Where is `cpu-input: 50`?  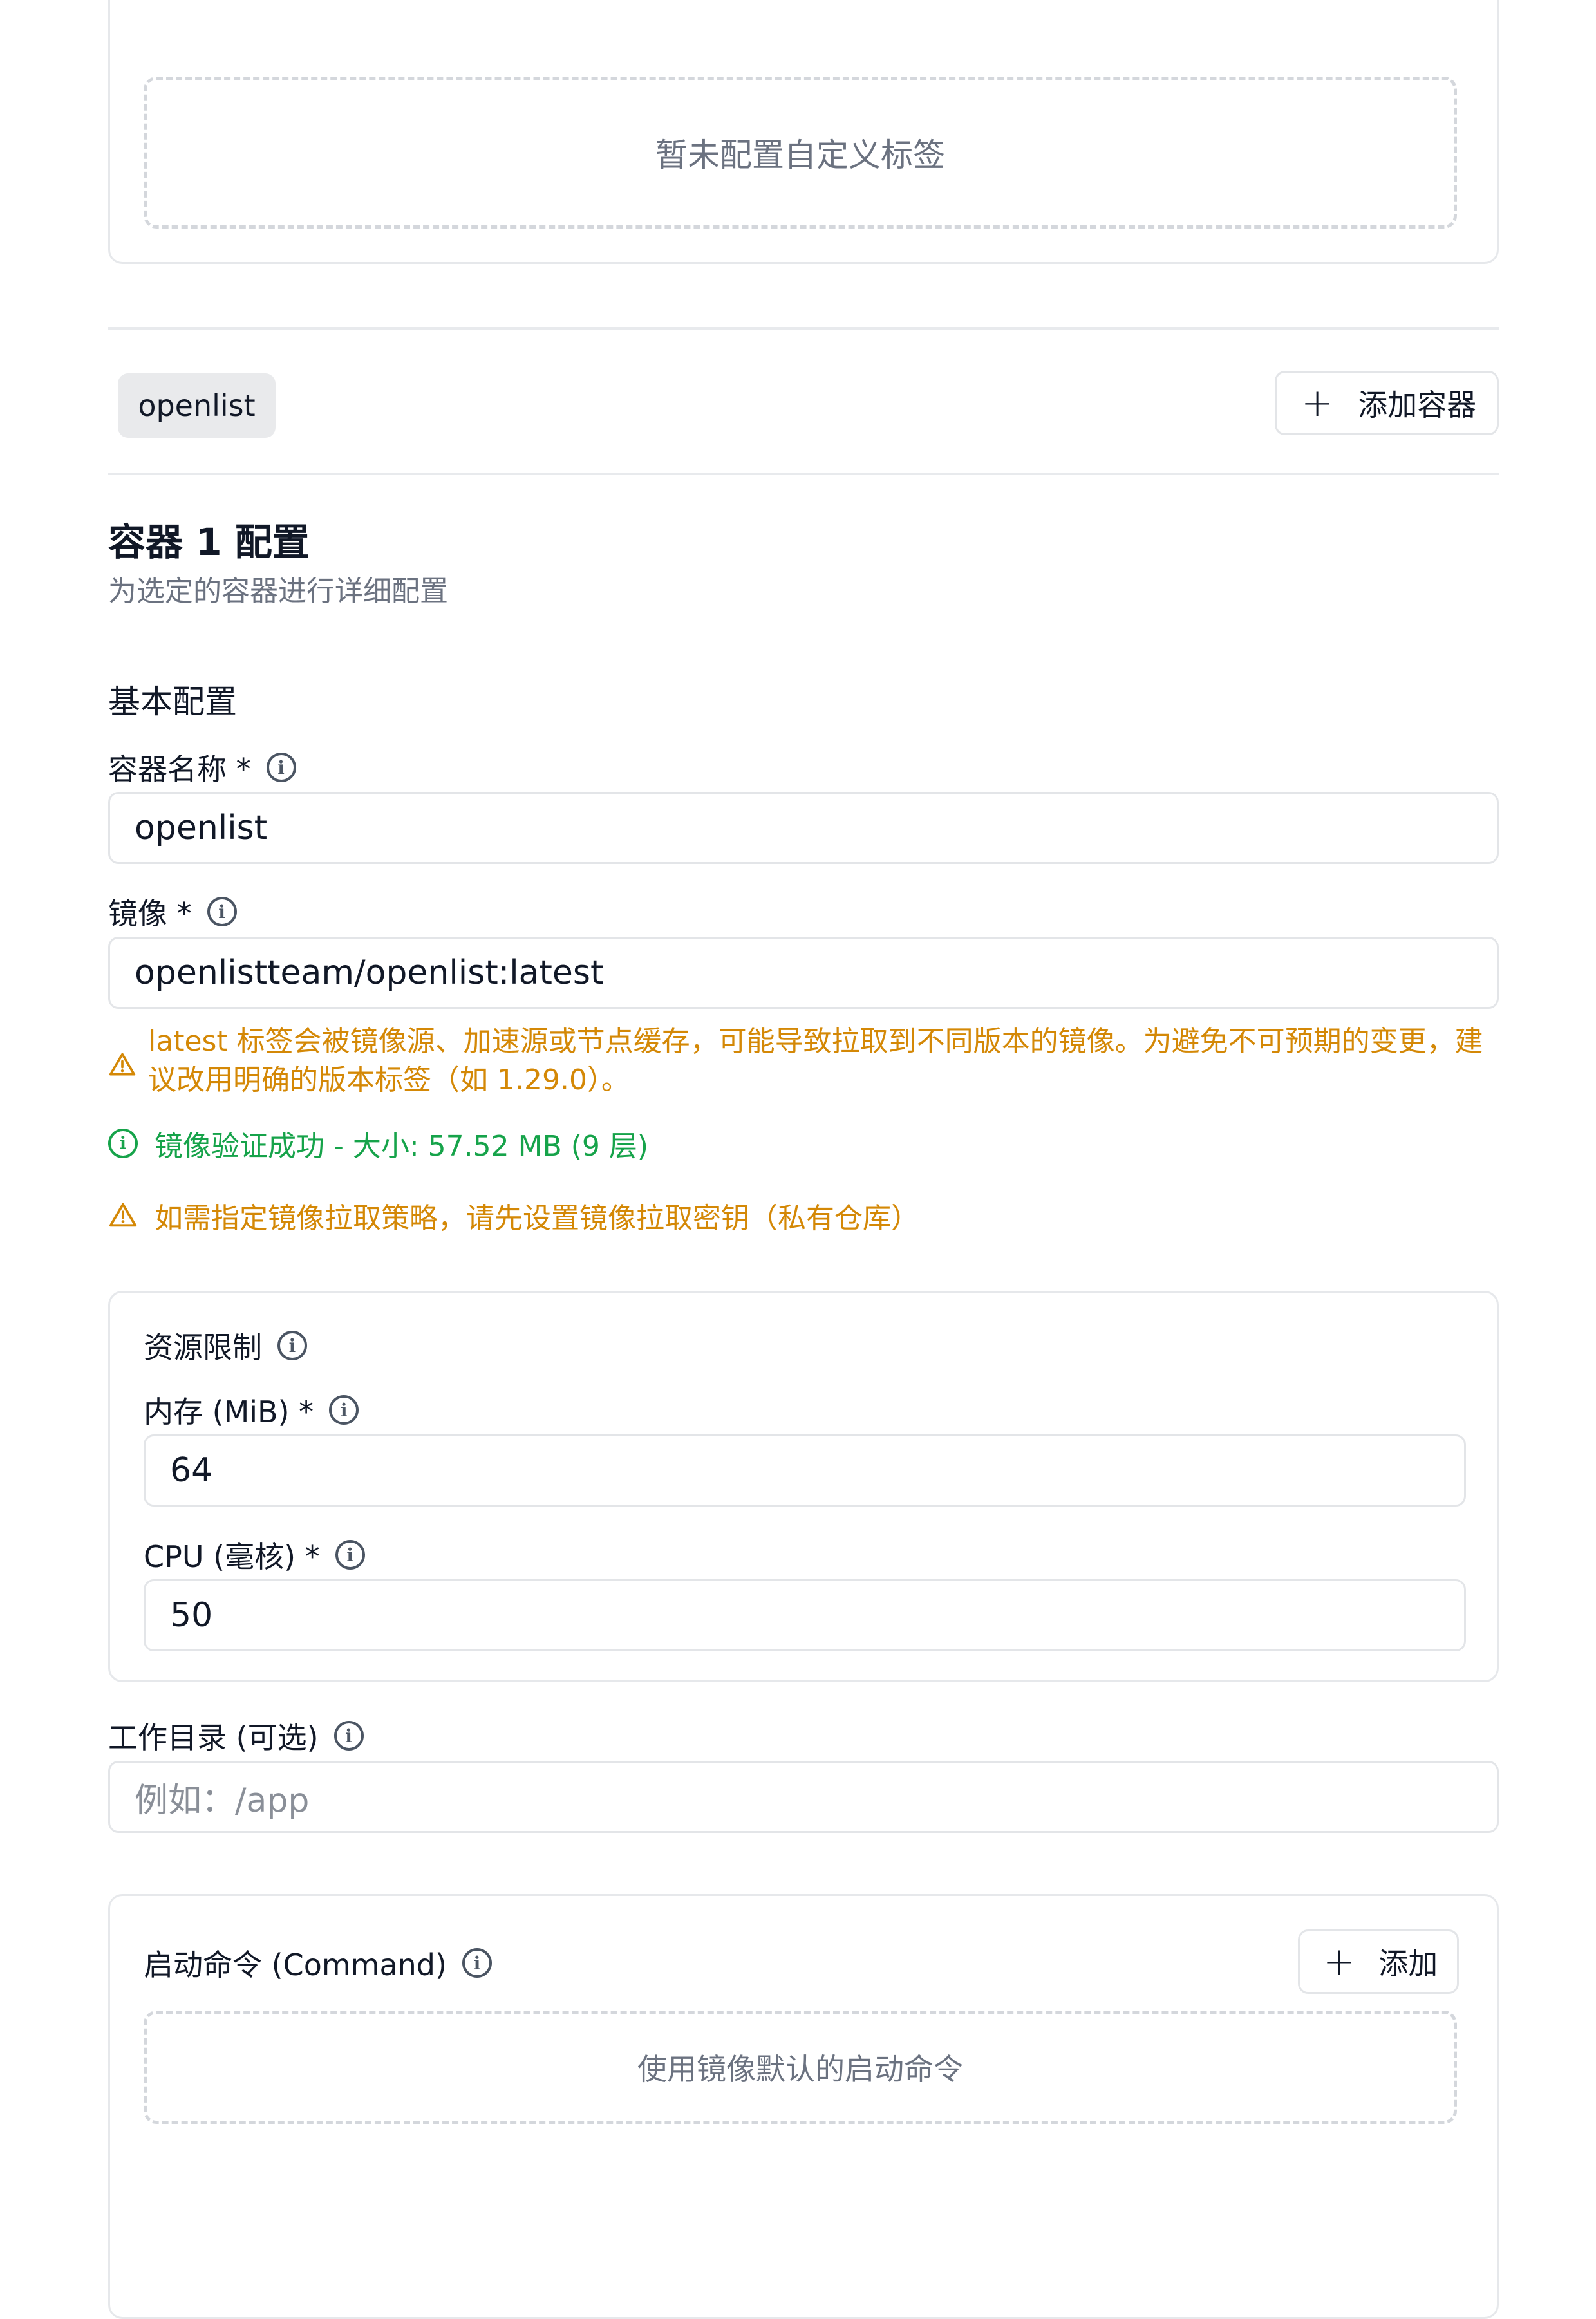 cpu-input: 50 is located at coordinates (805, 1615).